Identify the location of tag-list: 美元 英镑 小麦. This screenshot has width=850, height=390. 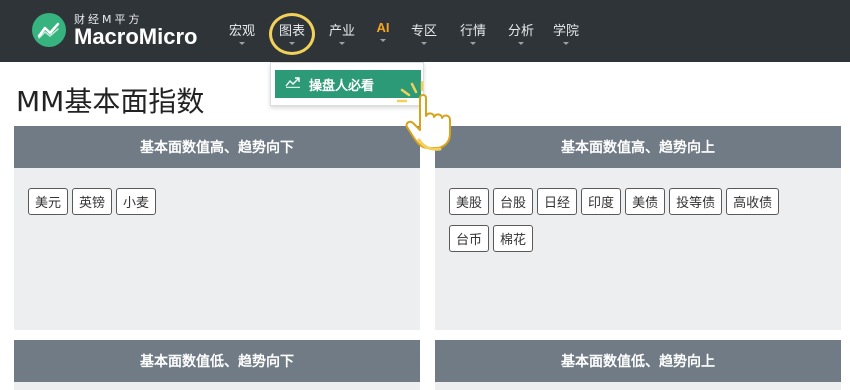
(217, 196).